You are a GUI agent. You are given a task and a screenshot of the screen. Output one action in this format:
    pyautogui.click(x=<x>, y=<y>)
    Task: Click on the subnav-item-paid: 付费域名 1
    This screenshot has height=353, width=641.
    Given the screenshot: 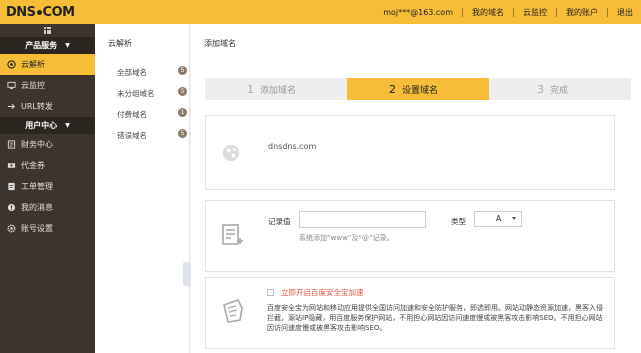 What is the action you would take?
    pyautogui.click(x=152, y=114)
    